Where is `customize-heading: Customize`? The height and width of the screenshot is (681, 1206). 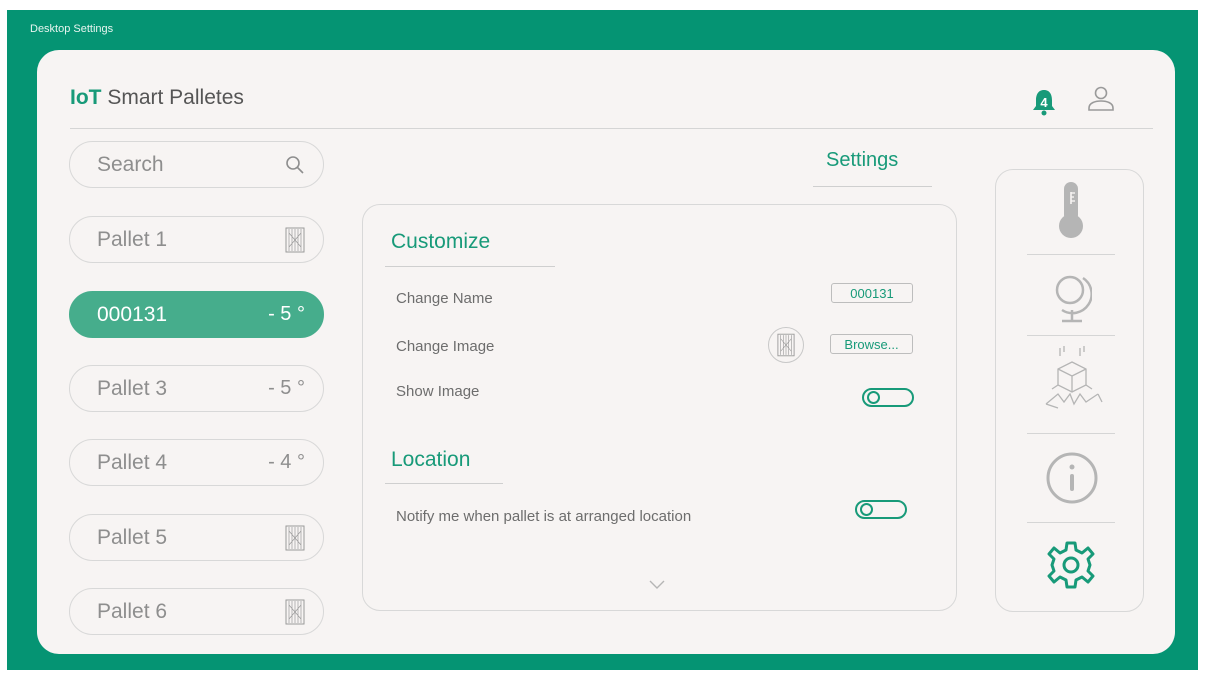
customize-heading: Customize is located at coordinates (441, 241).